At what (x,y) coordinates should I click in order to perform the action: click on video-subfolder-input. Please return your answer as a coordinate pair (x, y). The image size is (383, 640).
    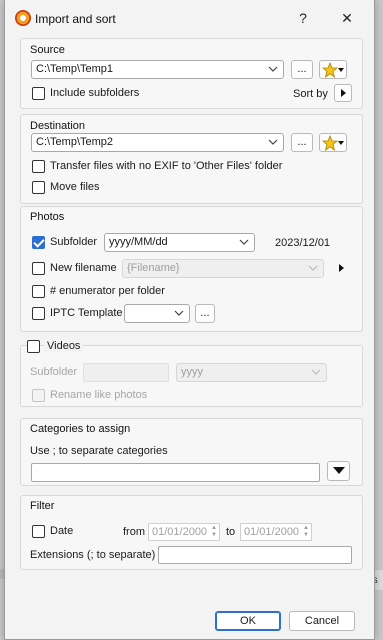
    Looking at the image, I should click on (126, 372).